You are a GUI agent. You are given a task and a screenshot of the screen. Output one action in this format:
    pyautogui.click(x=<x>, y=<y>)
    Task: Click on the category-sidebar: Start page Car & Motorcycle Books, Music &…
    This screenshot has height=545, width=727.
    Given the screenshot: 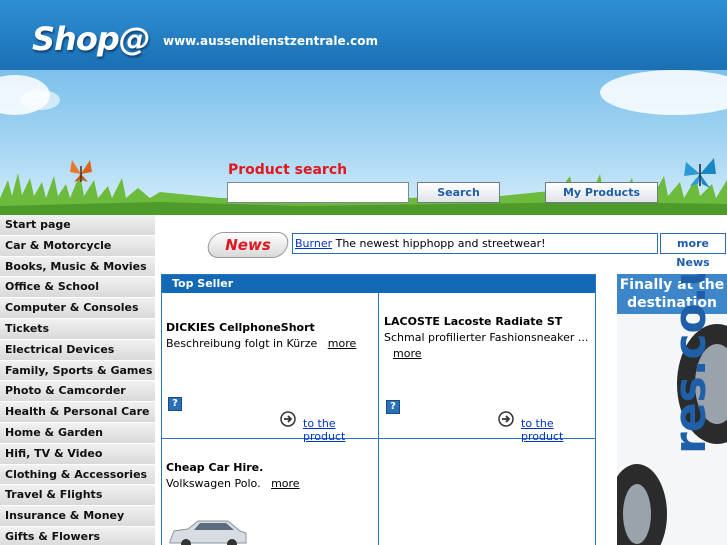 What is the action you would take?
    pyautogui.click(x=77, y=380)
    